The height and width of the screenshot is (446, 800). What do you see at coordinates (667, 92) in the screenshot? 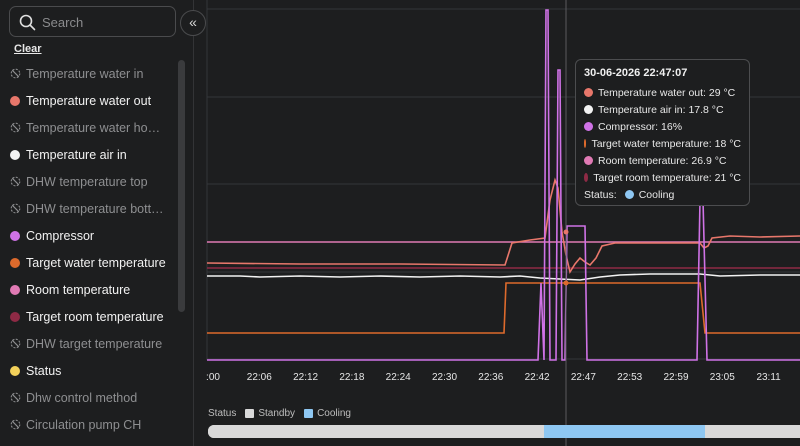
I see `tooltip-row-text: Temperature water out: 29 °C` at bounding box center [667, 92].